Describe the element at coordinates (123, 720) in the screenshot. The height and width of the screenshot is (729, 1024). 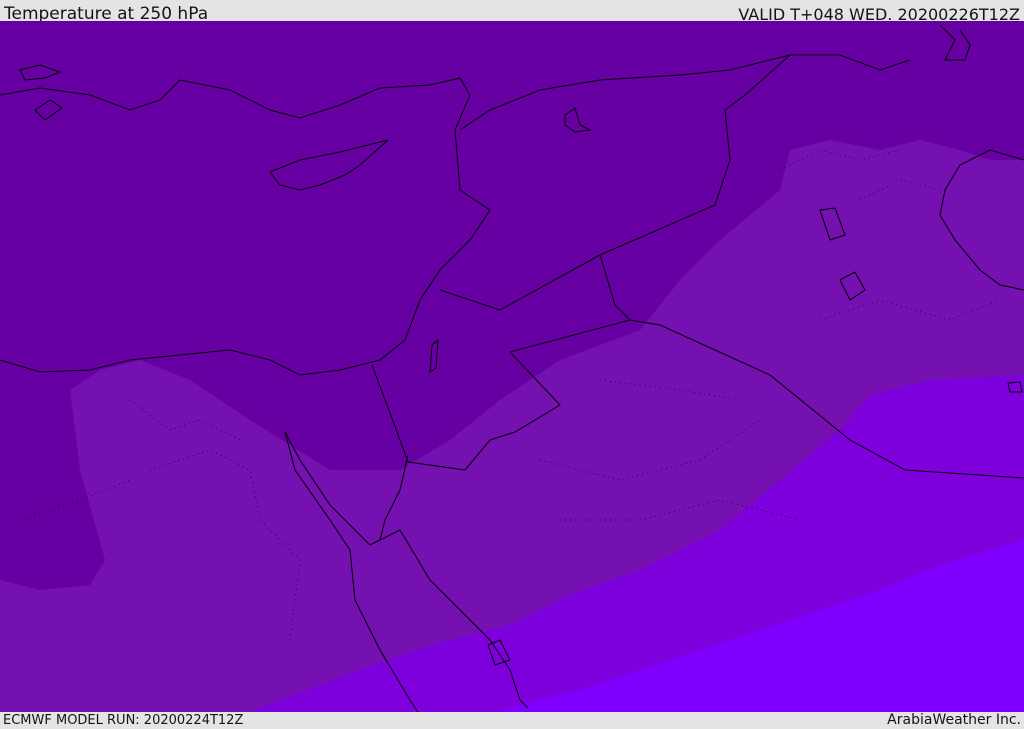
I see `model-run-label: ECMWF MODEL RUN: 20200224T12Z` at that location.